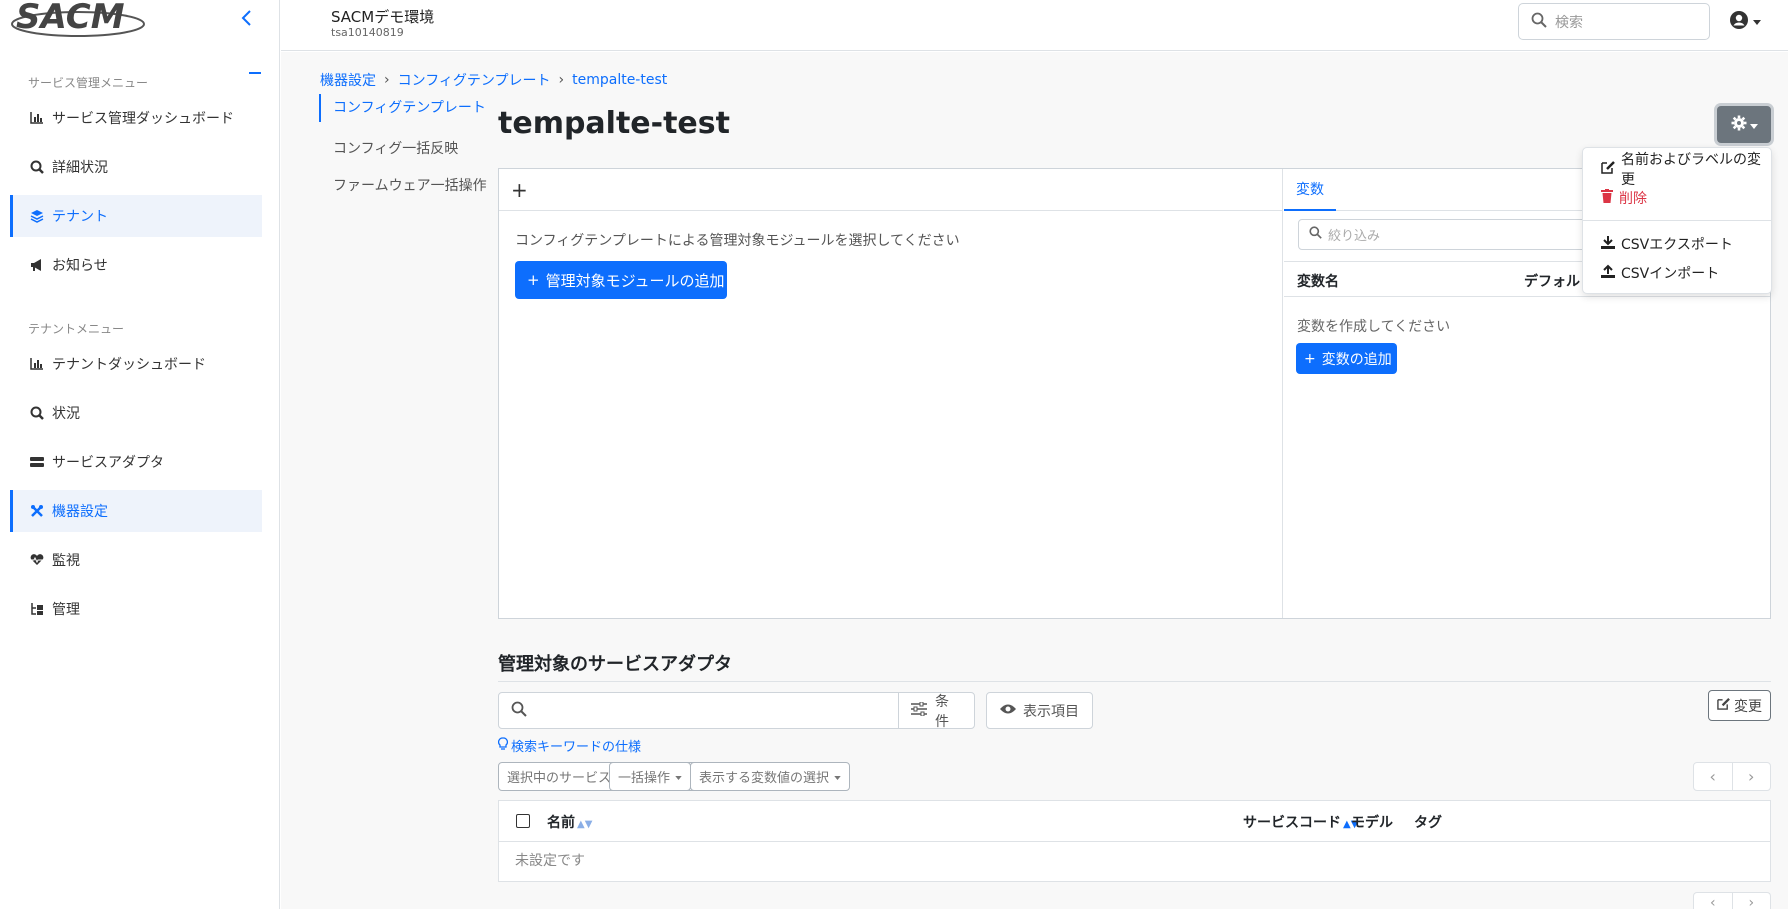 This screenshot has height=909, width=1788. Describe the element at coordinates (1346, 358) in the screenshot. I see `add-variable-button: + 変数の追加` at that location.